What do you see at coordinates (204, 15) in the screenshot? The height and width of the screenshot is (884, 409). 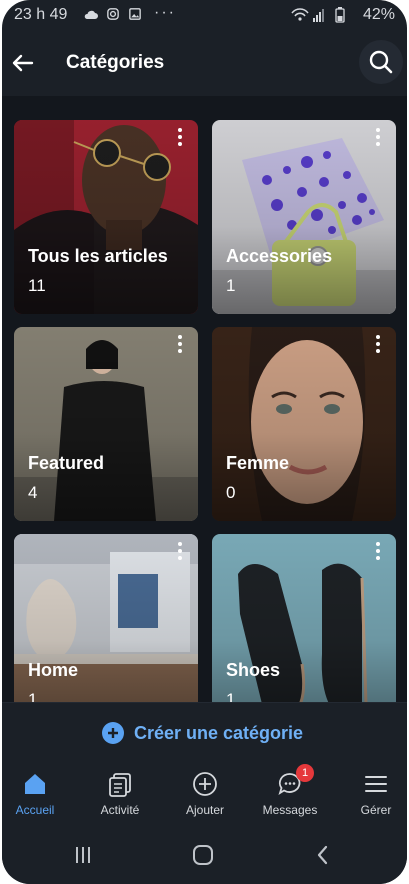 I see `status-bar: 23 h 49 ··· 42%` at bounding box center [204, 15].